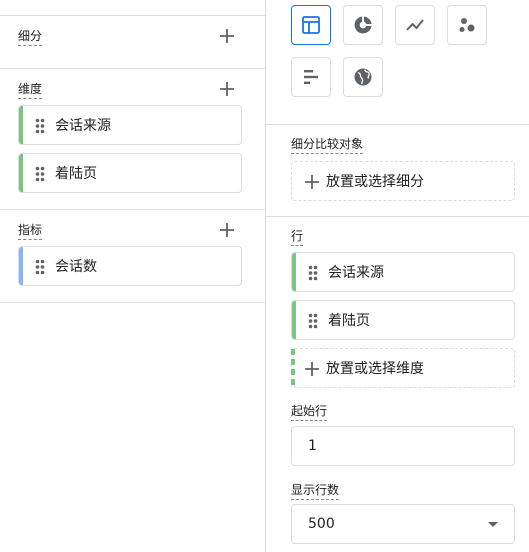 The height and width of the screenshot is (552, 529). I want to click on bar-chart-icon, so click(311, 77).